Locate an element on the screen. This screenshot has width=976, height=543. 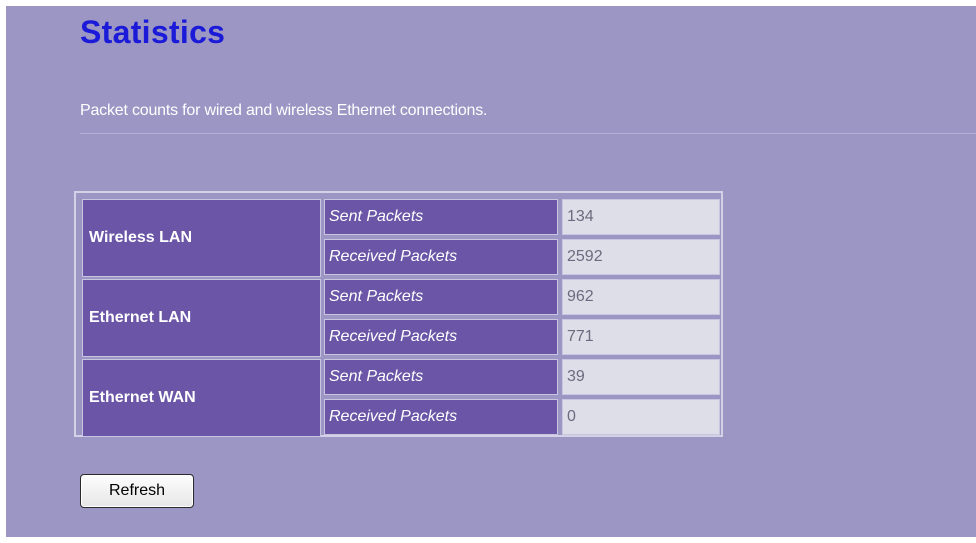
page-title: Statistics is located at coordinates (153, 32).